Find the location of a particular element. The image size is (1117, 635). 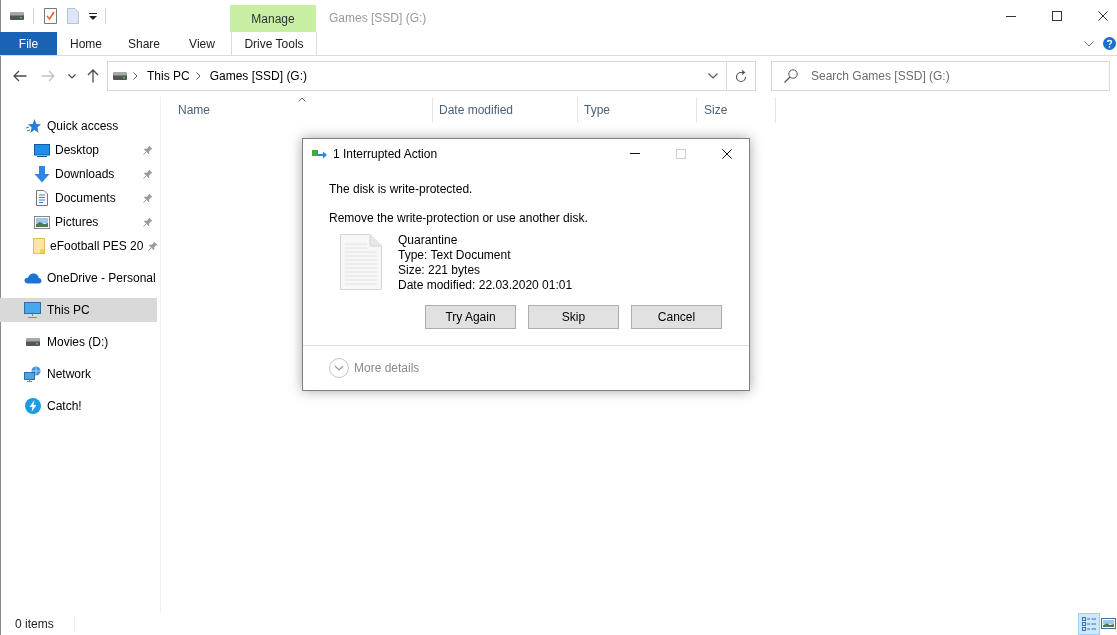

star-icon is located at coordinates (32, 126).